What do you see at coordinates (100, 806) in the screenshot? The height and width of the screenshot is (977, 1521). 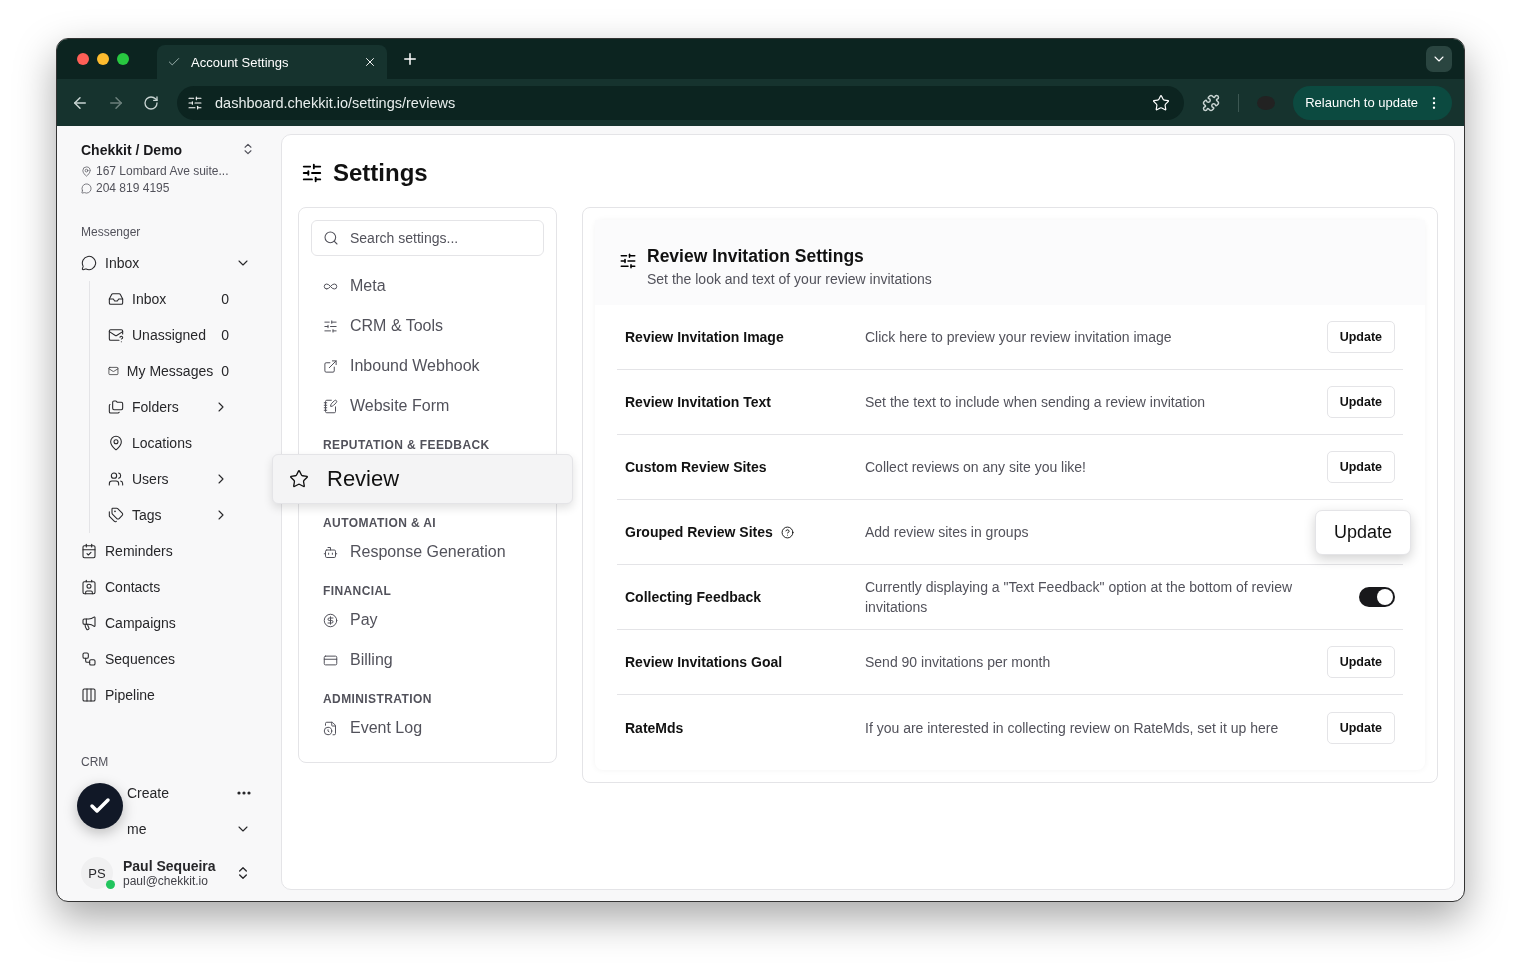 I see `check-floating-button` at bounding box center [100, 806].